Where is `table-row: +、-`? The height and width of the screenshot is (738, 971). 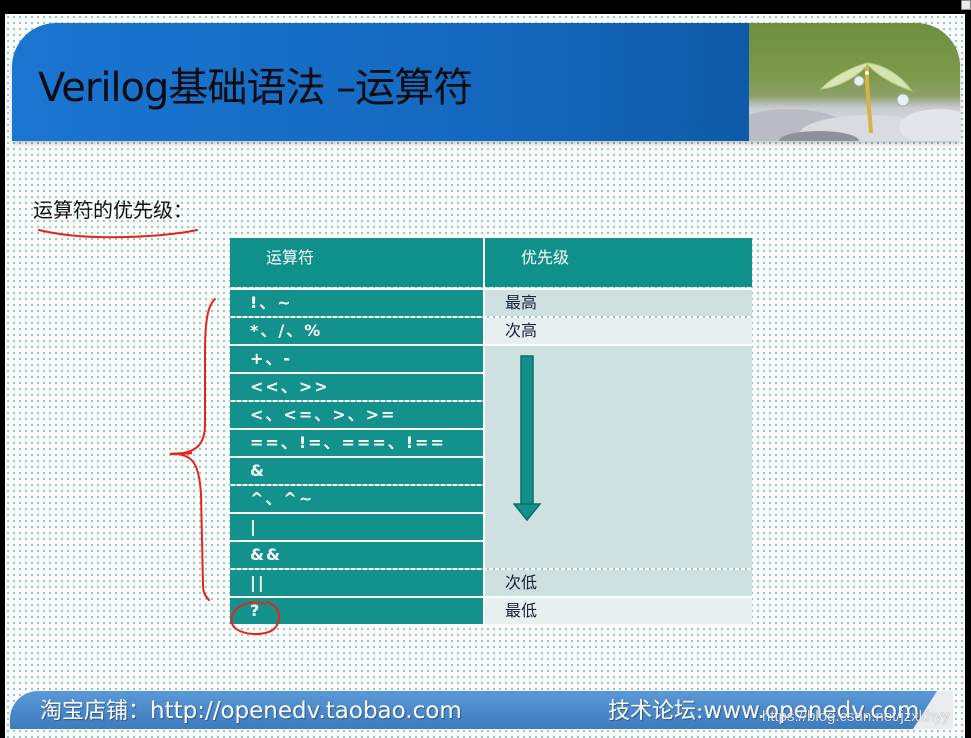
table-row: +、- is located at coordinates (356, 359).